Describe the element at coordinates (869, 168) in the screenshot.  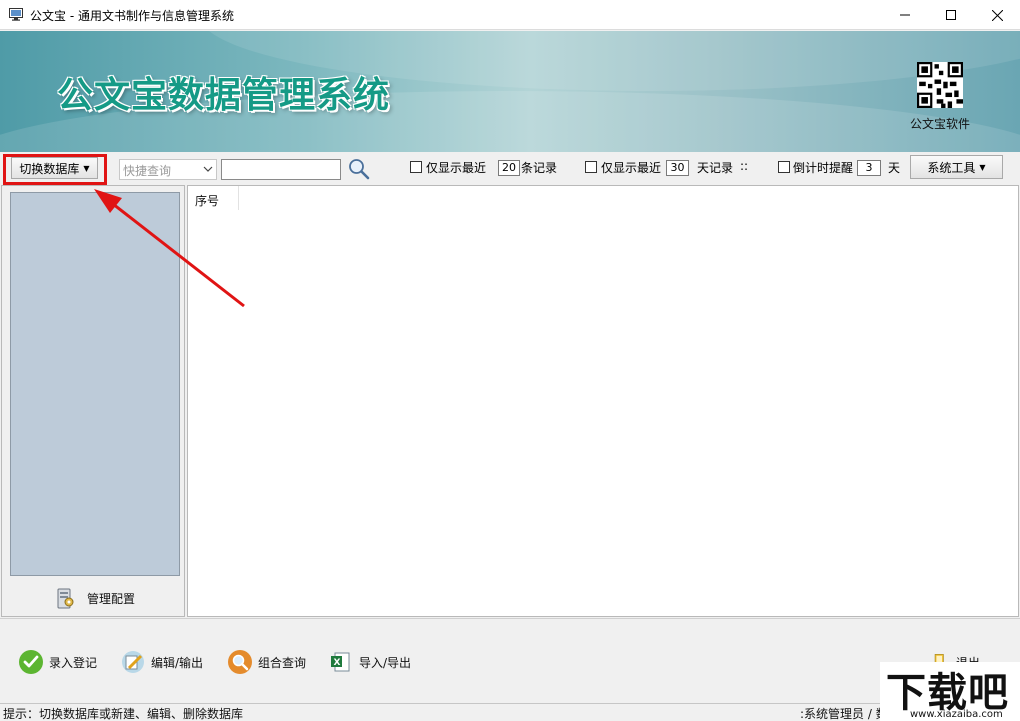
I see `countdown-days-input: 3` at that location.